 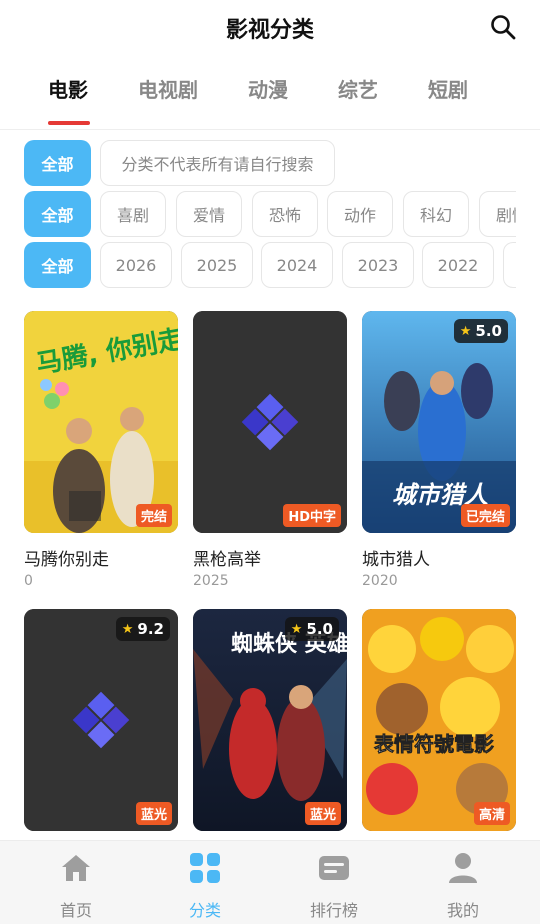 What do you see at coordinates (491, 813) in the screenshot?
I see `status-badge: 高清` at bounding box center [491, 813].